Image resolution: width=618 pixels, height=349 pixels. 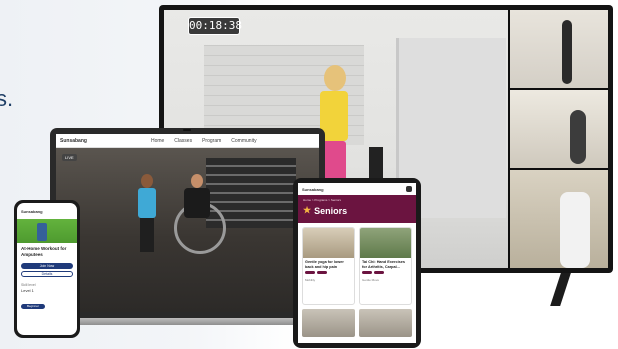 I want to click on nav-program: Program, so click(x=211, y=141).